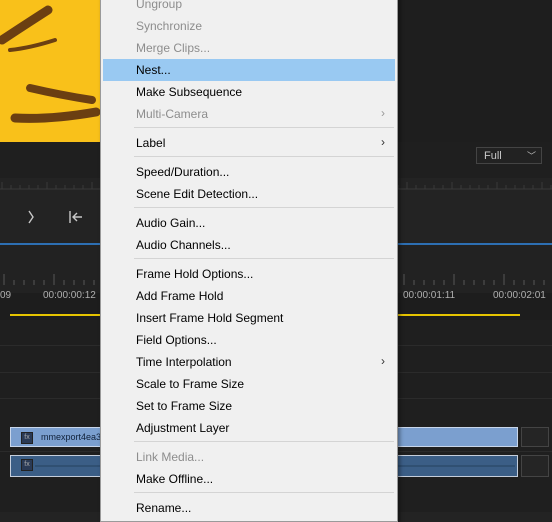  I want to click on mark-out-icon, so click(31, 218).